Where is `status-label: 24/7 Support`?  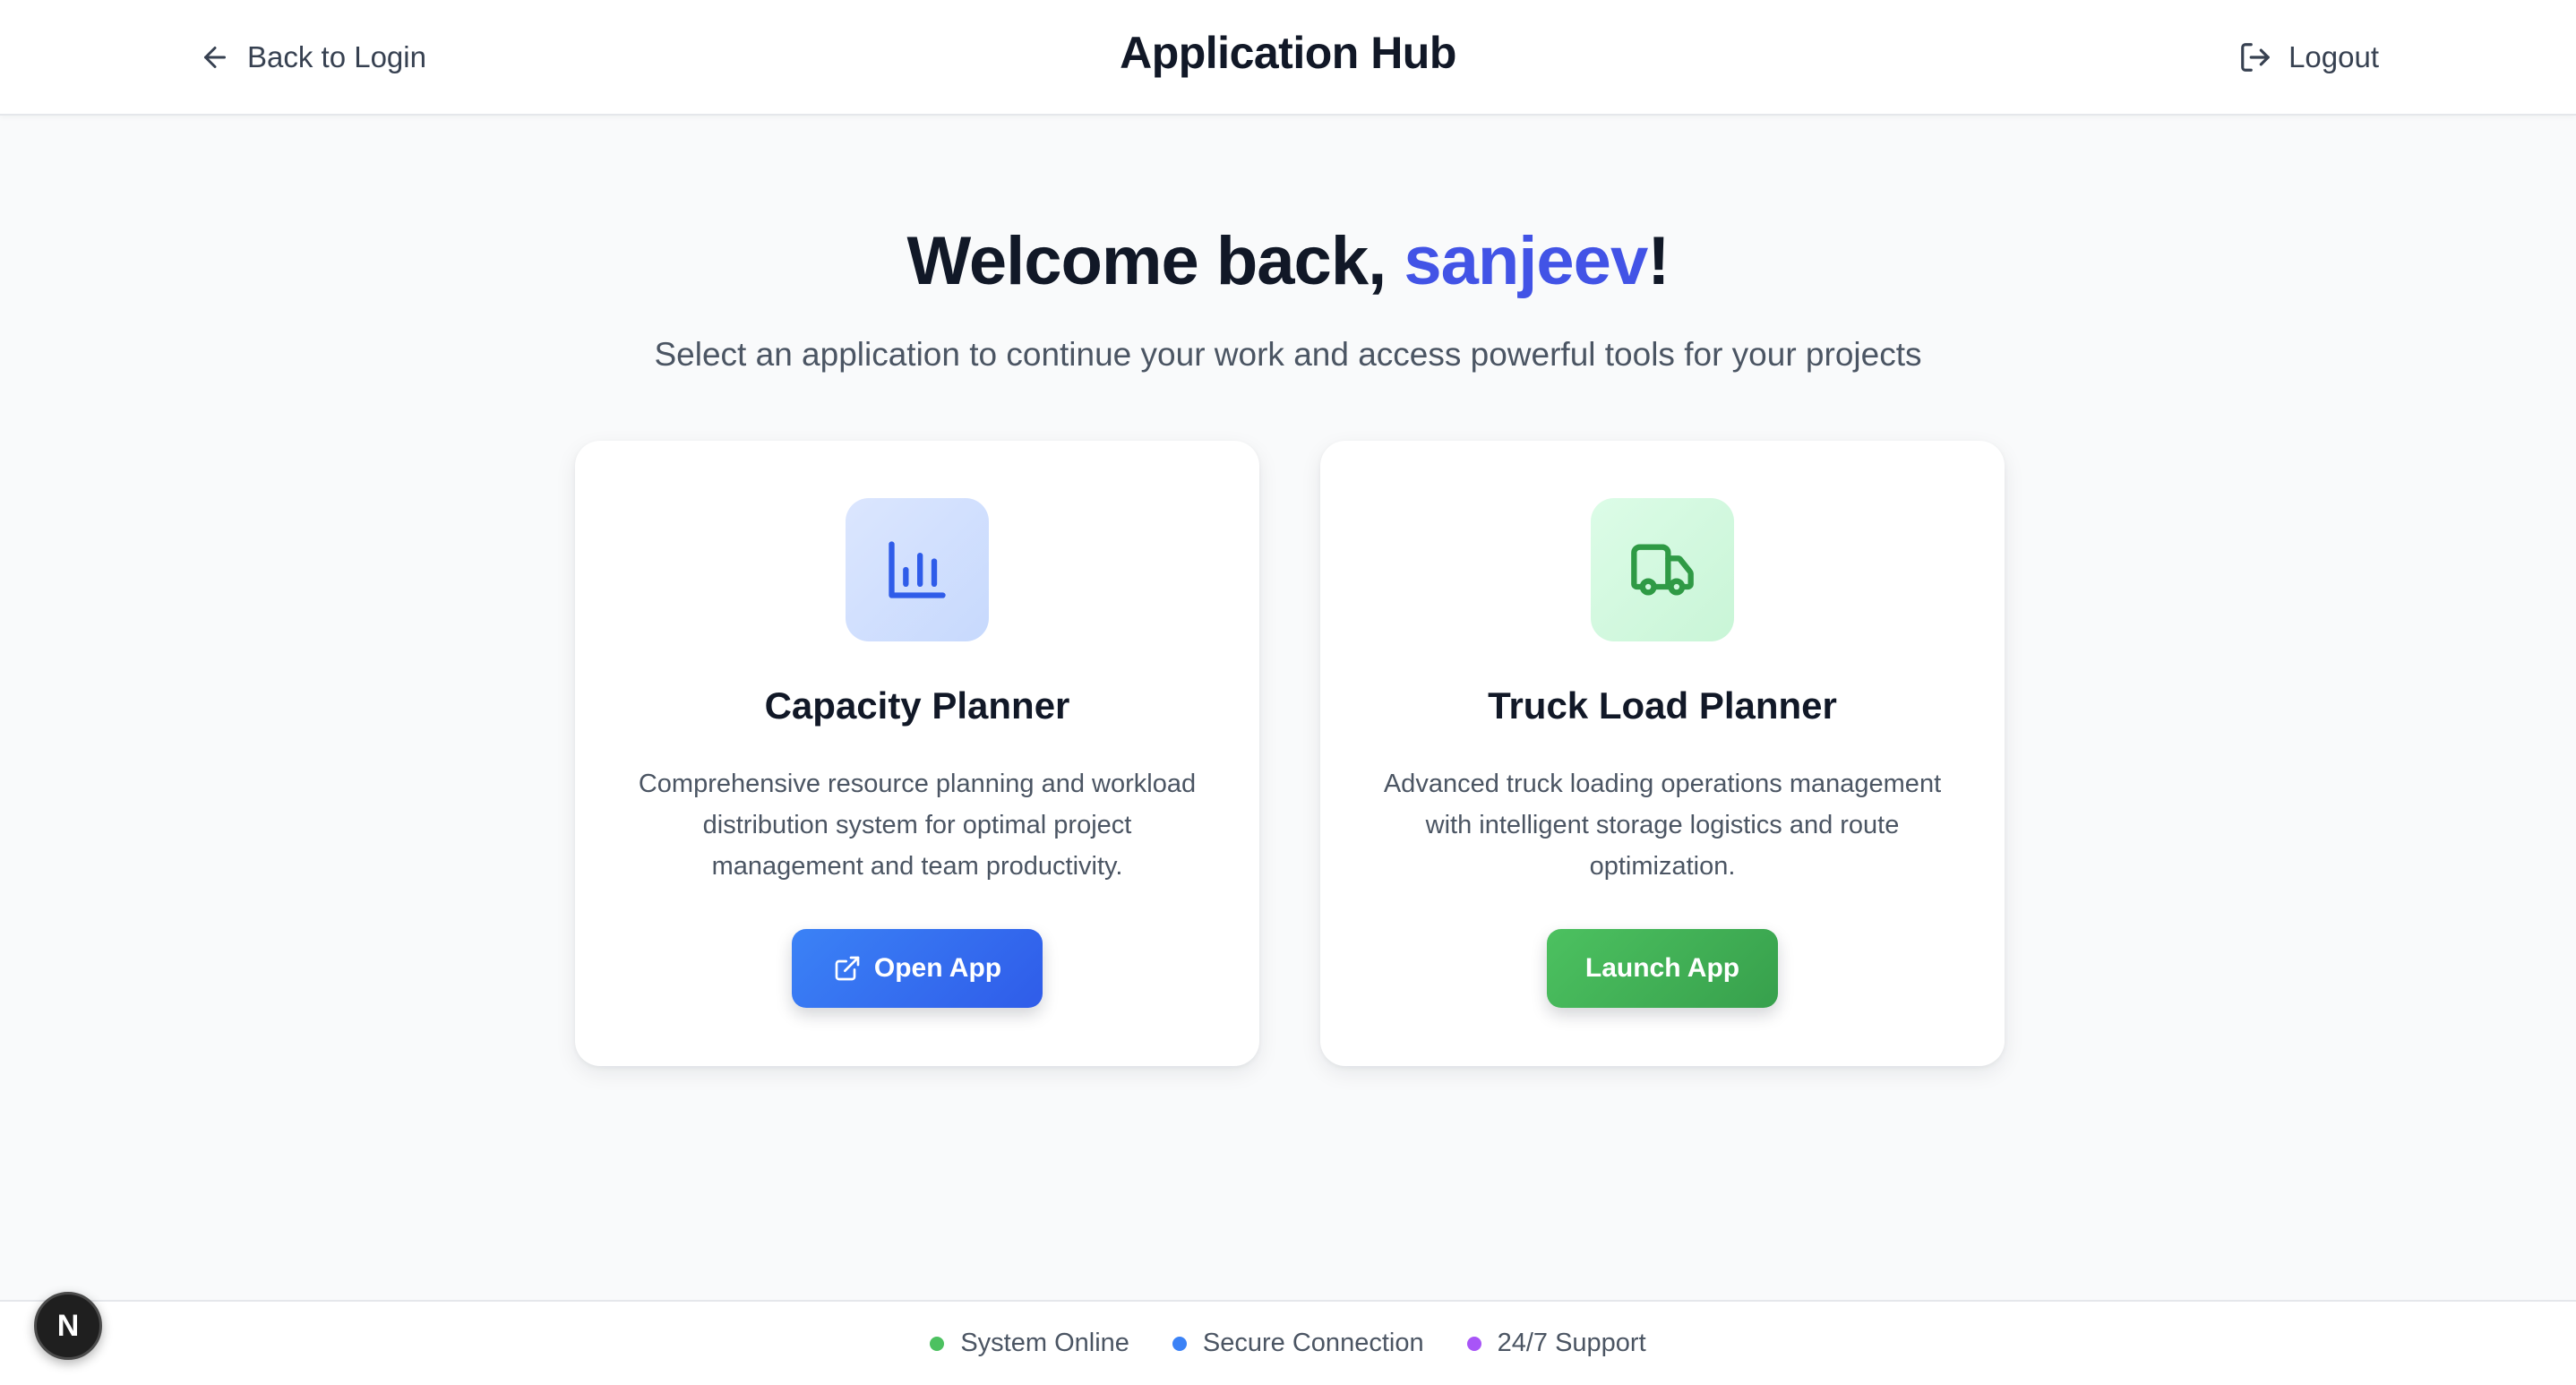 status-label: 24/7 Support is located at coordinates (1571, 1343).